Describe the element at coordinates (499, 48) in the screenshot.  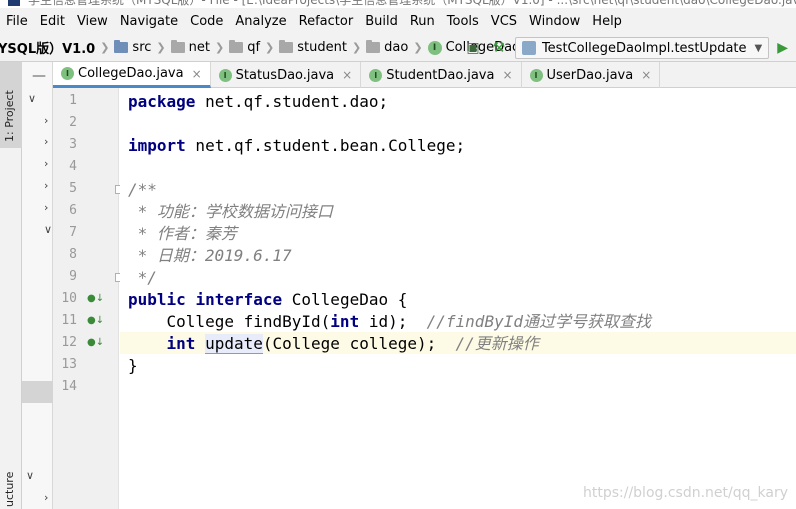
I see `build-hammer-icon: ⚒` at that location.